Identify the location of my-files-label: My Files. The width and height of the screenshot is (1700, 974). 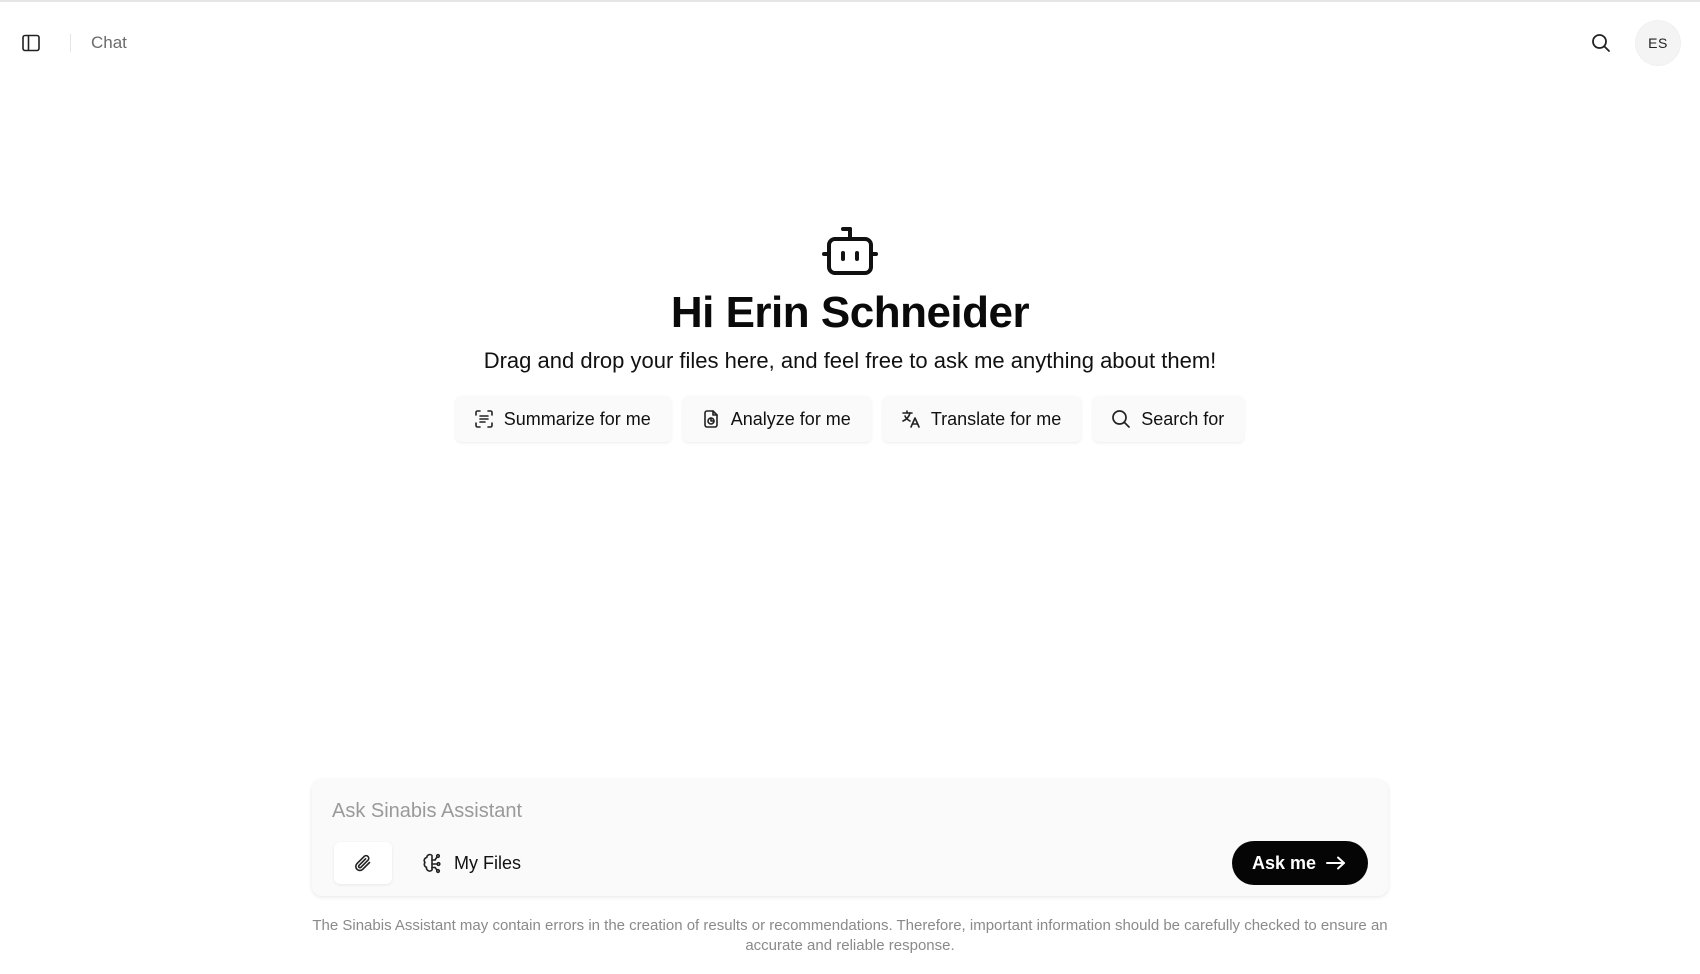
(487, 862).